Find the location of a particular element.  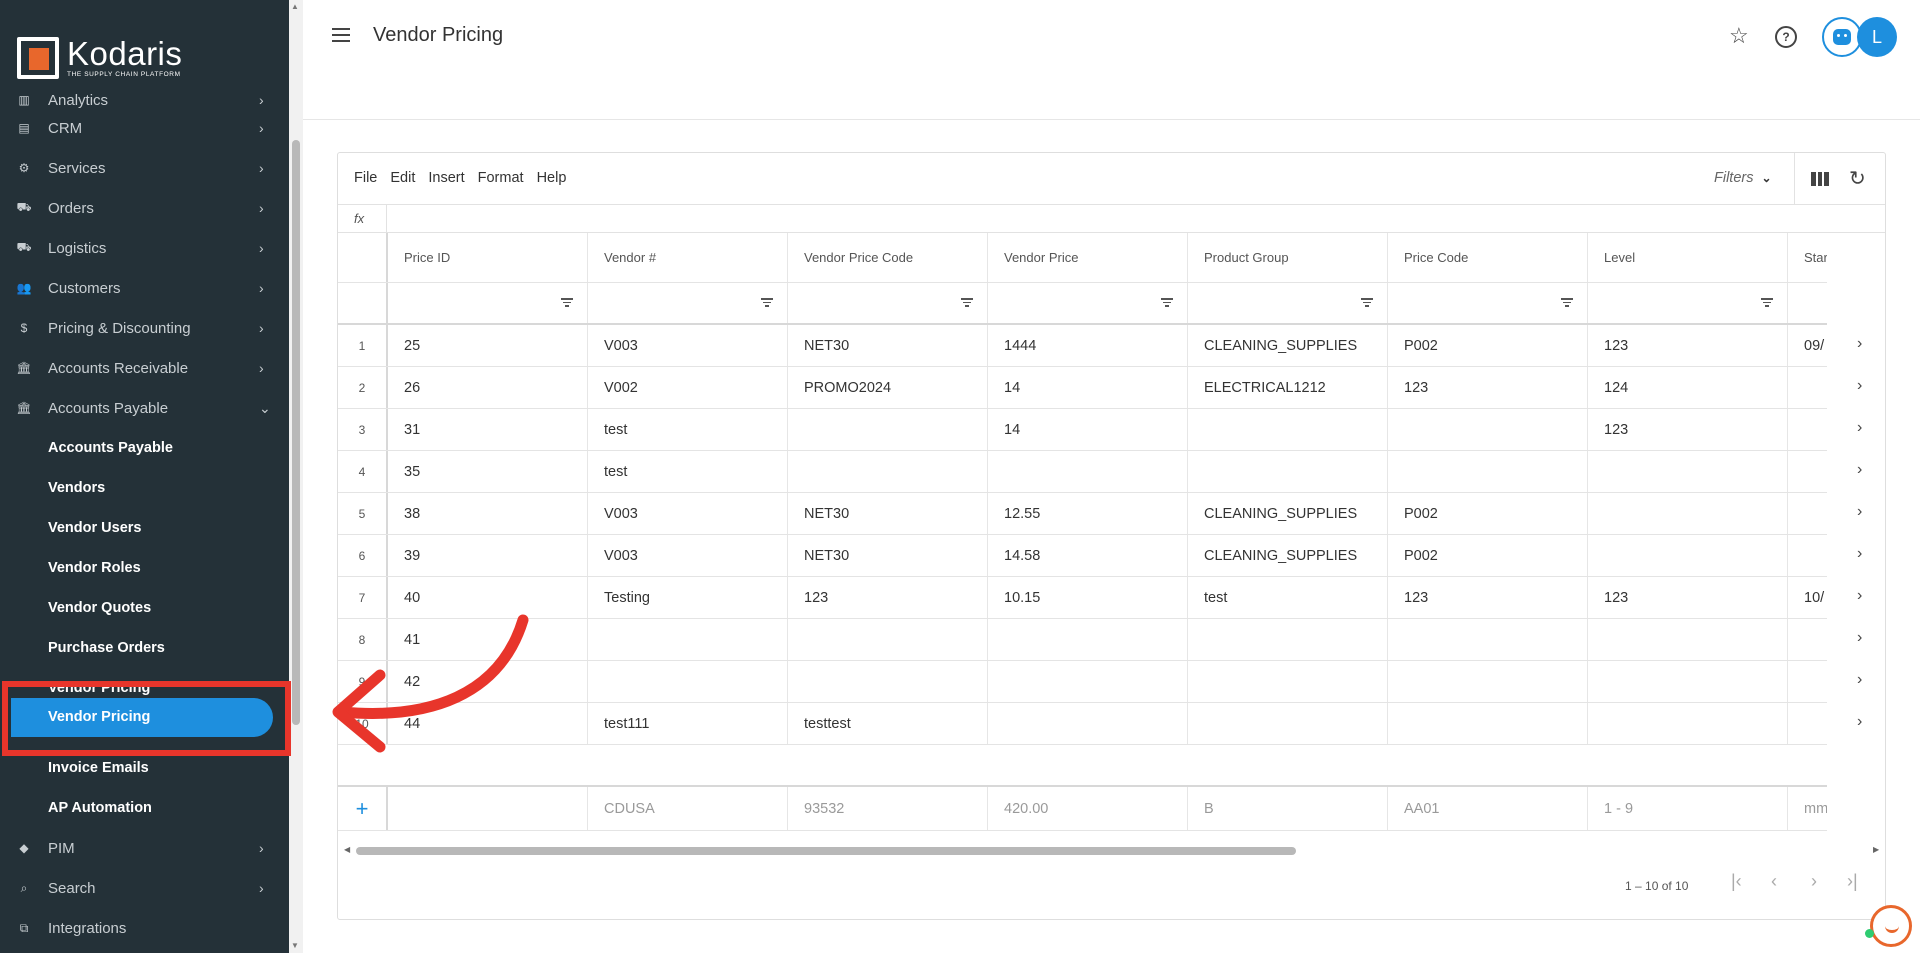

avatar: L is located at coordinates (1877, 37).